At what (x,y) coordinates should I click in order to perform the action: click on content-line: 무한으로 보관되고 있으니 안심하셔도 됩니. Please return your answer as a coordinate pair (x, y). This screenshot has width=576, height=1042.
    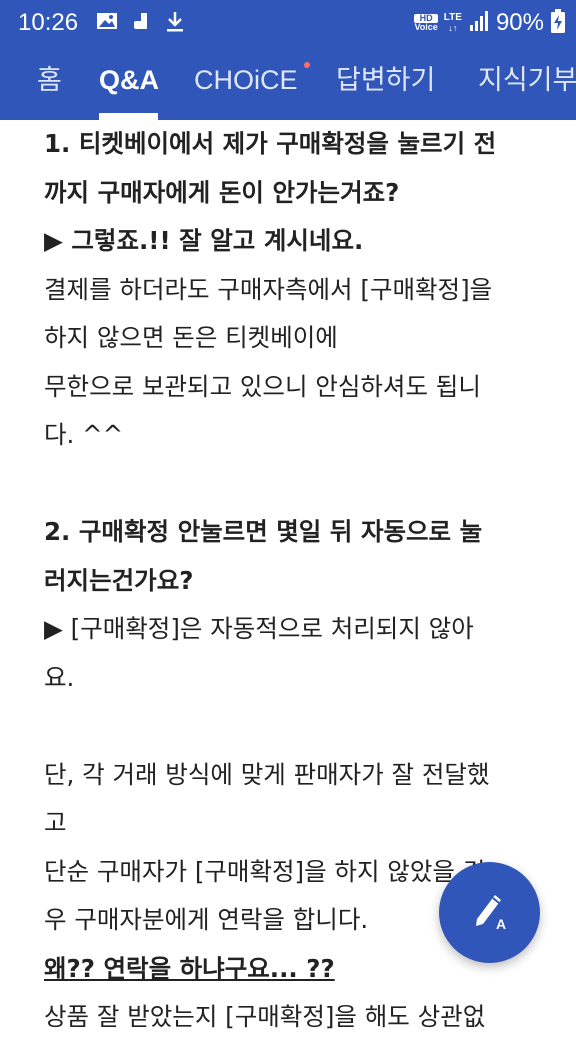
    Looking at the image, I should click on (262, 386).